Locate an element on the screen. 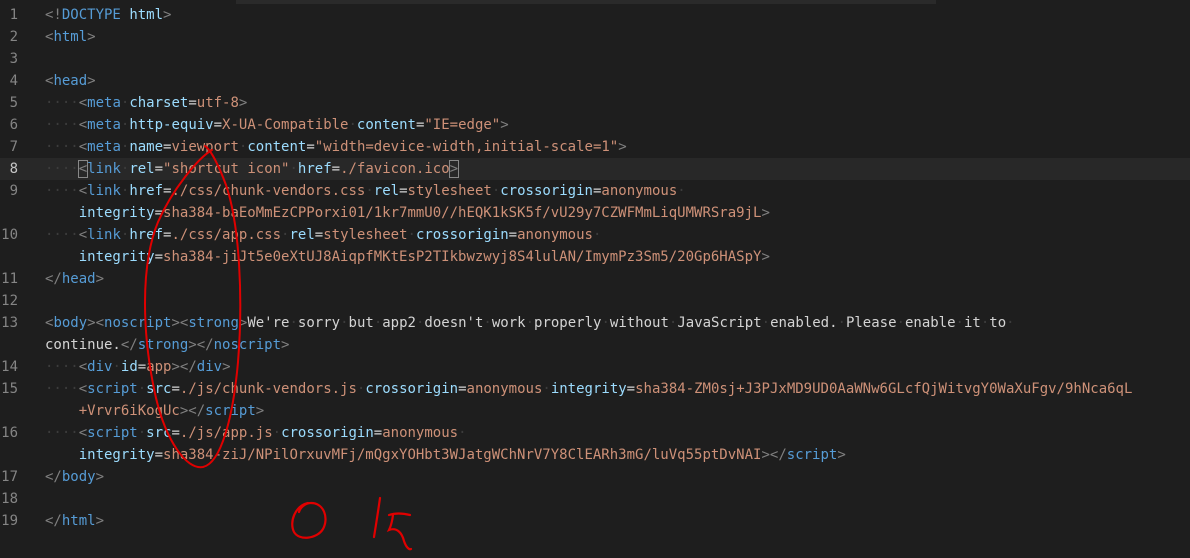 This screenshot has height=558, width=1190. handwritten-five is located at coordinates (399, 531).